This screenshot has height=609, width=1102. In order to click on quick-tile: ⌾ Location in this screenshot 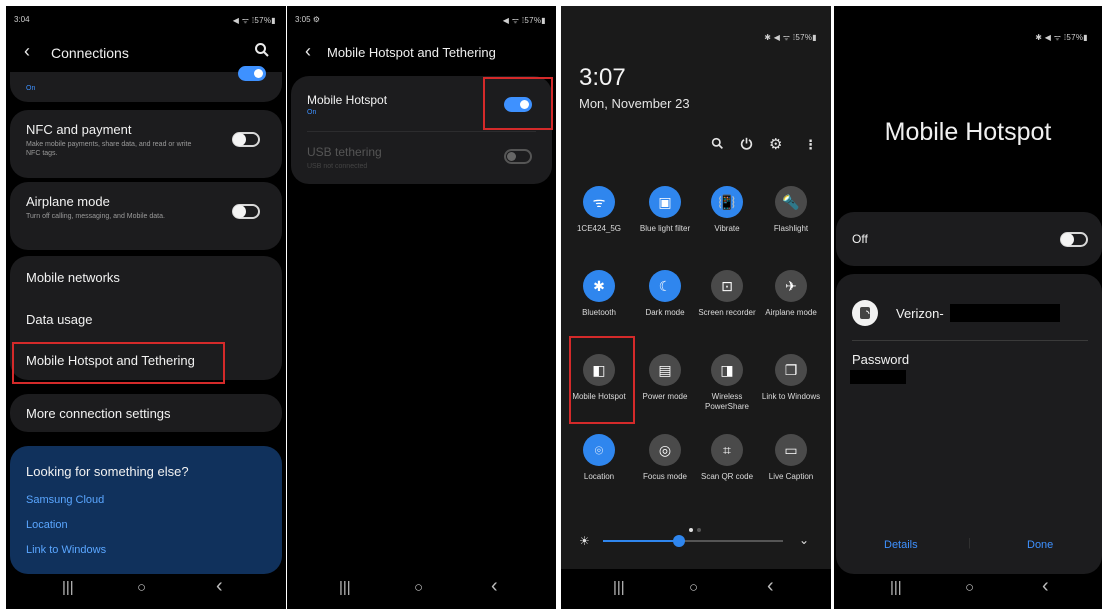, I will do `click(599, 458)`.